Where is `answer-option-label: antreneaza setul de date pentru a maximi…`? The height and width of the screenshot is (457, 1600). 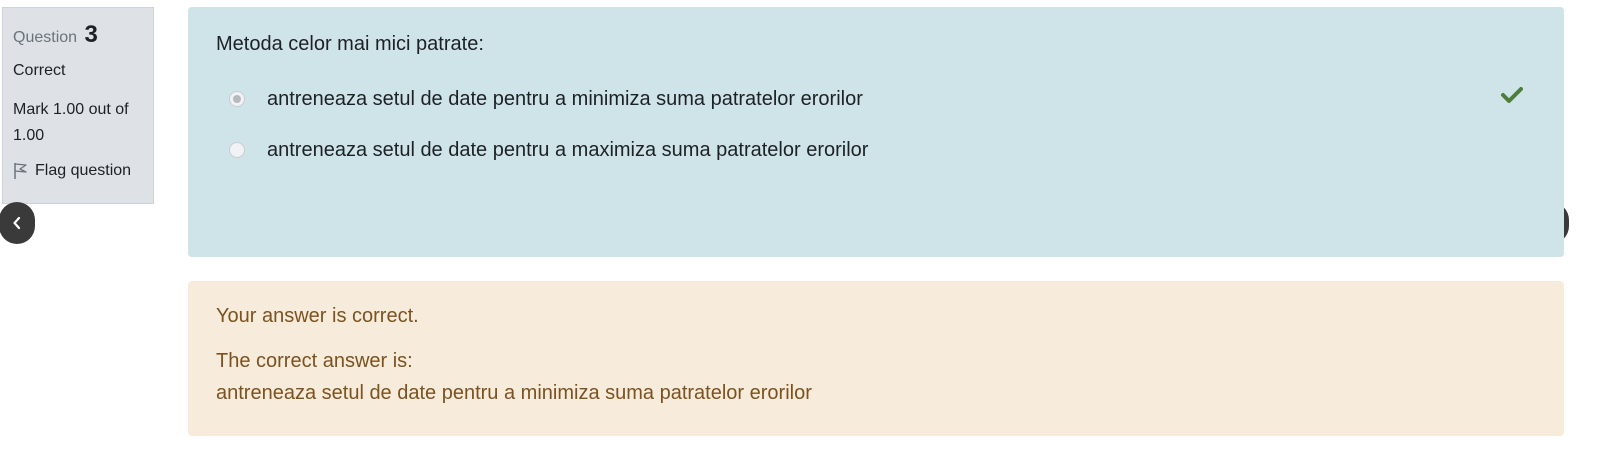
answer-option-label: antreneaza setul de date pentru a maximi… is located at coordinates (568, 149).